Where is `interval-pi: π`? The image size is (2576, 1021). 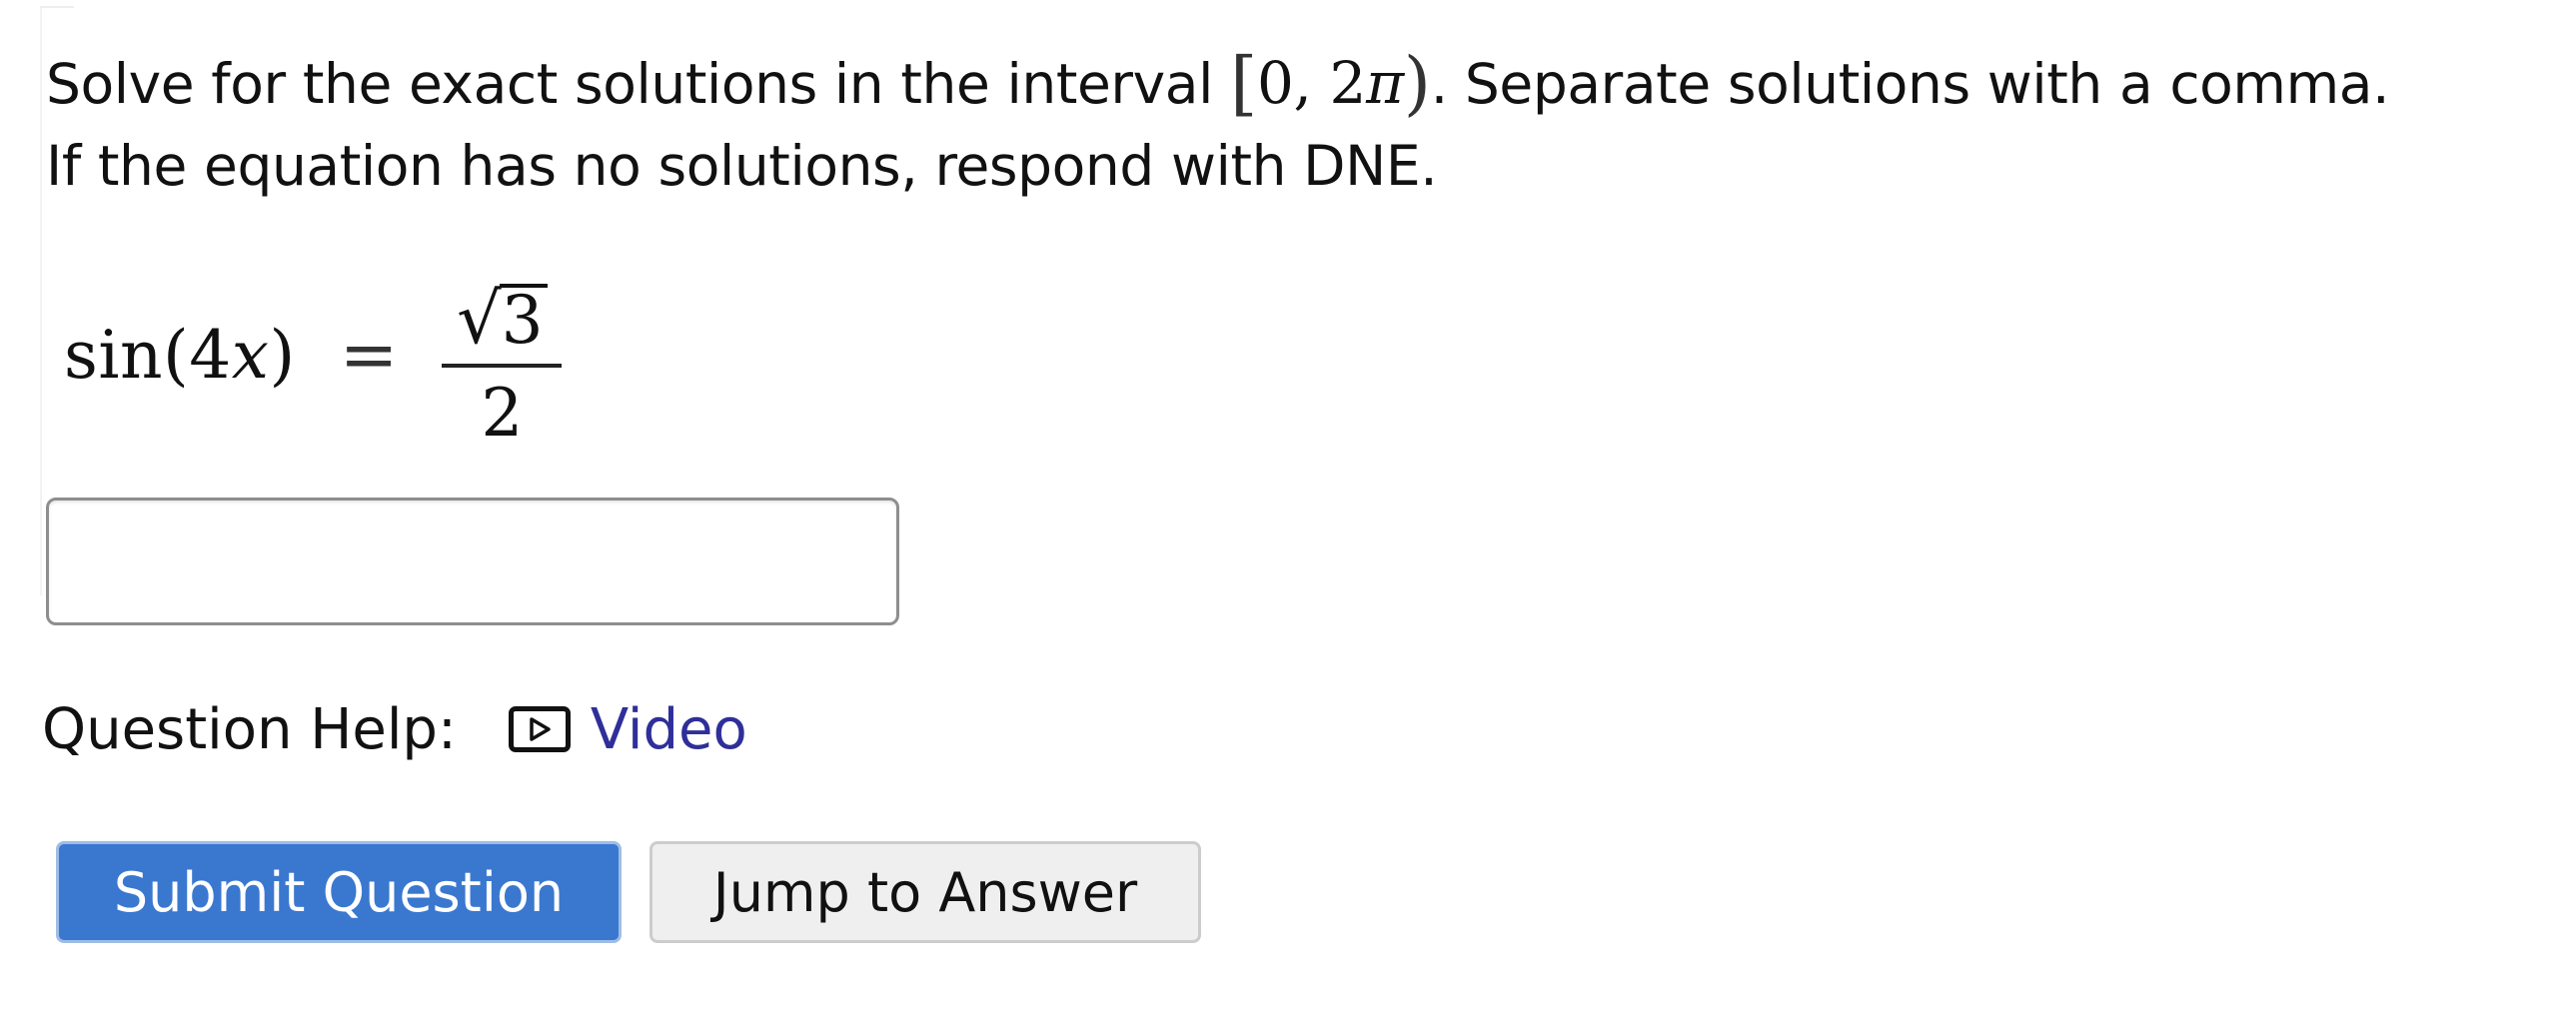 interval-pi: π is located at coordinates (1385, 83).